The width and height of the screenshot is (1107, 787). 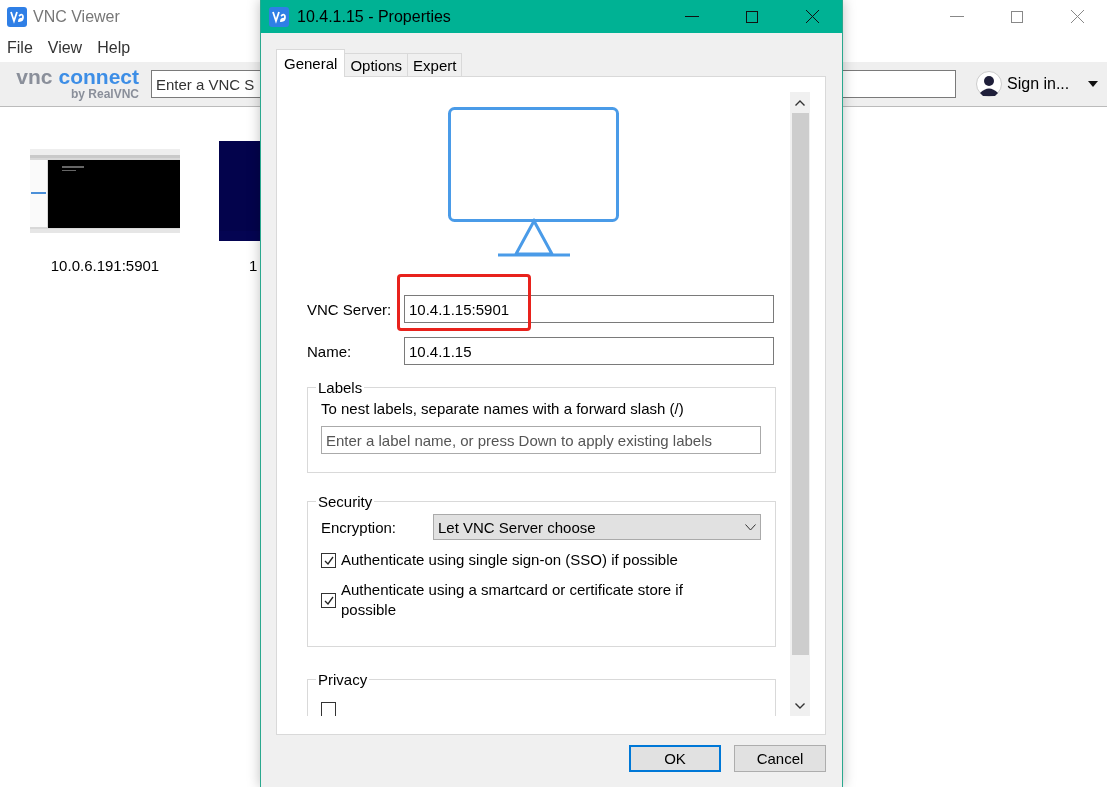 What do you see at coordinates (541, 440) in the screenshot?
I see `label-input-field: Enter a label name, or press Down to apply existing labels` at bounding box center [541, 440].